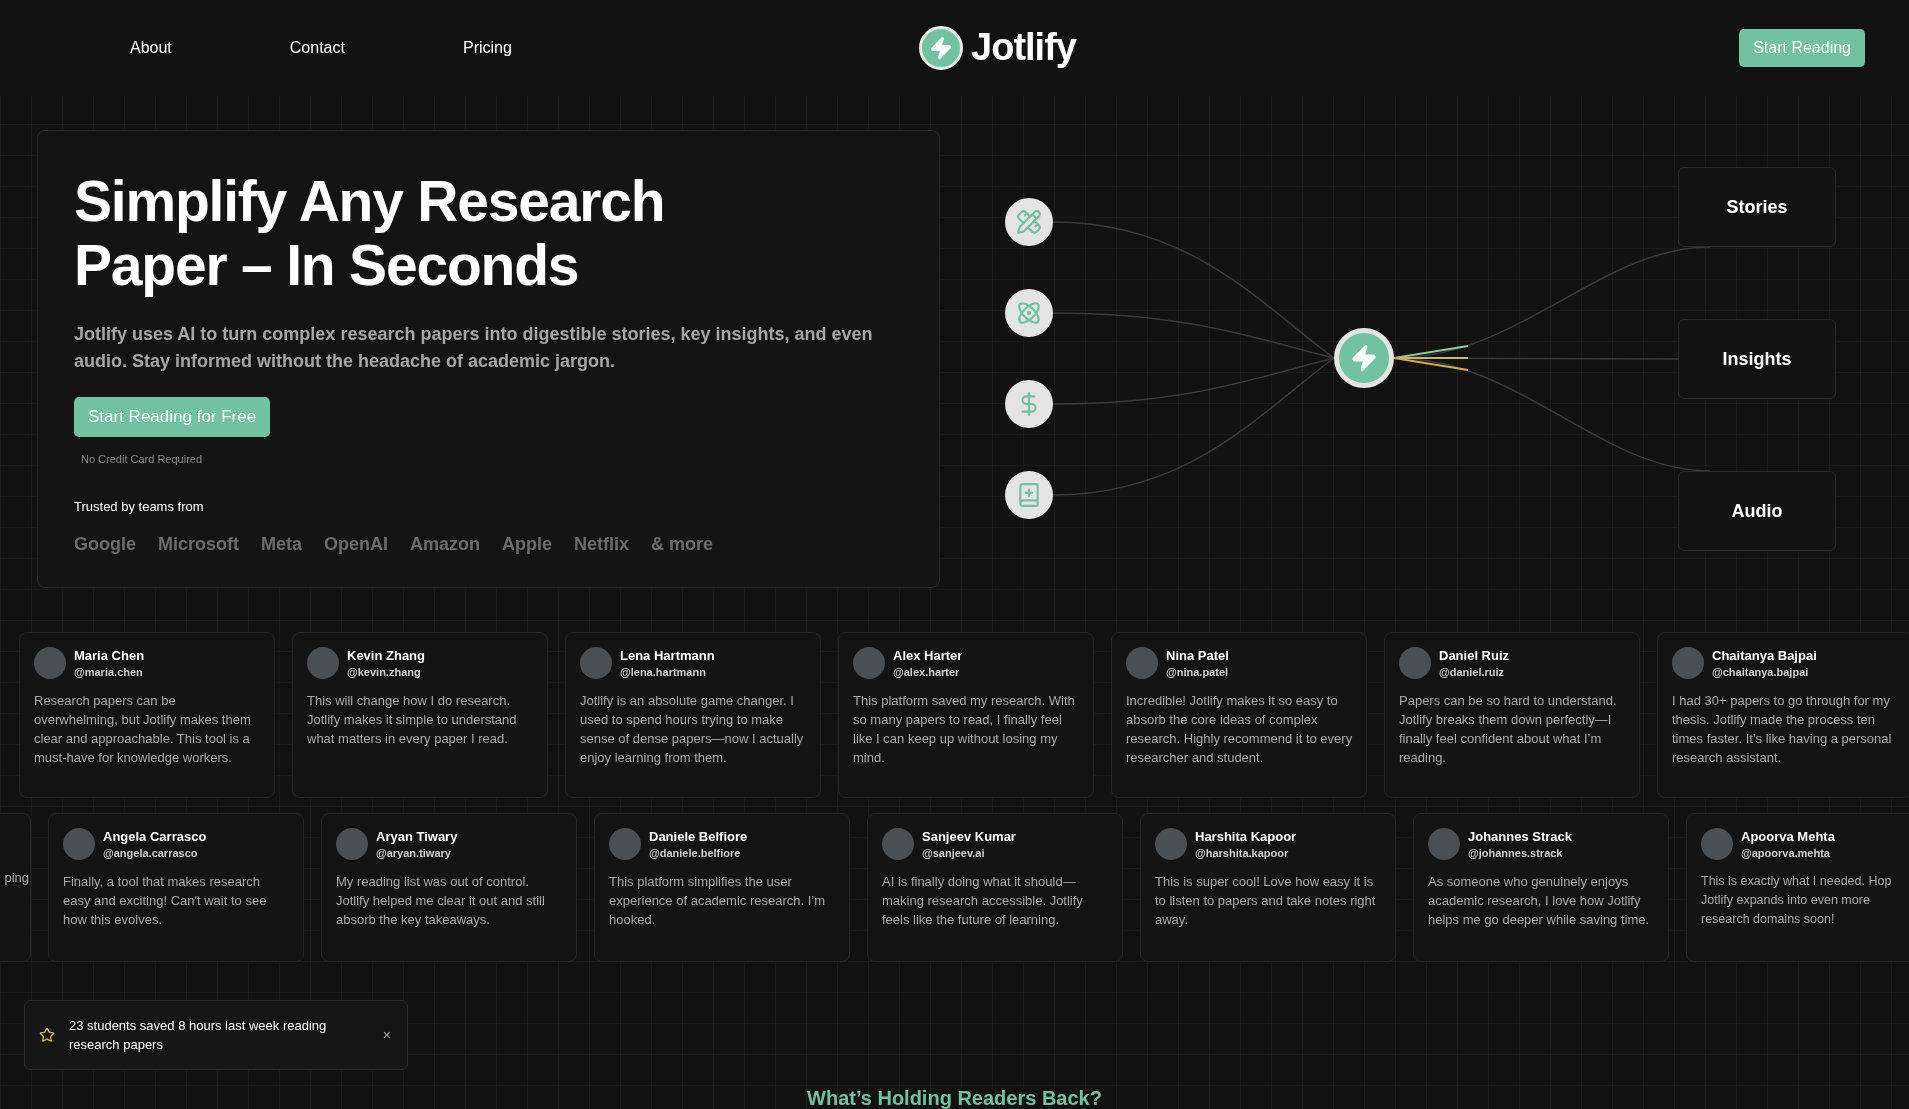  I want to click on trusted-label: Trusted by teams from, so click(139, 506).